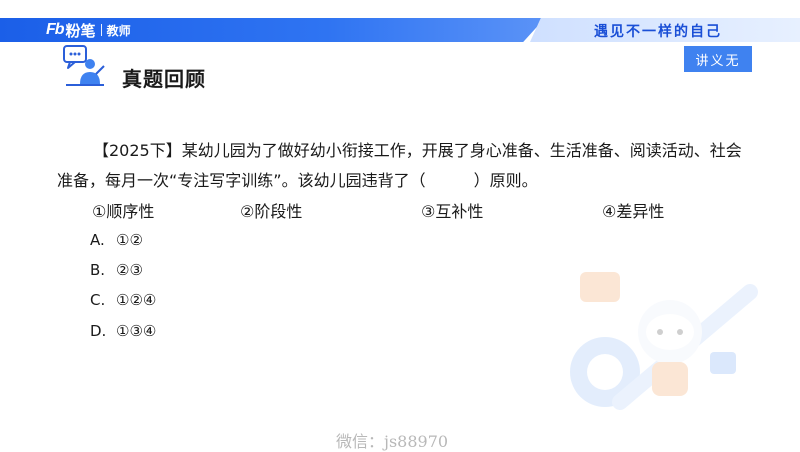  Describe the element at coordinates (80, 30) in the screenshot. I see `logo-name: 粉笔` at that location.